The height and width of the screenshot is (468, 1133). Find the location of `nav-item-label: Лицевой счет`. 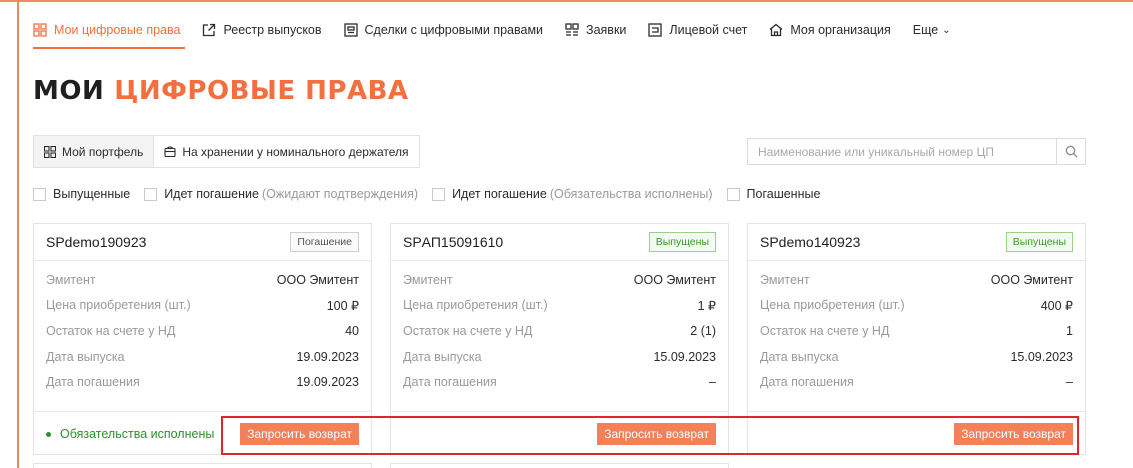

nav-item-label: Лицевой счет is located at coordinates (708, 30).